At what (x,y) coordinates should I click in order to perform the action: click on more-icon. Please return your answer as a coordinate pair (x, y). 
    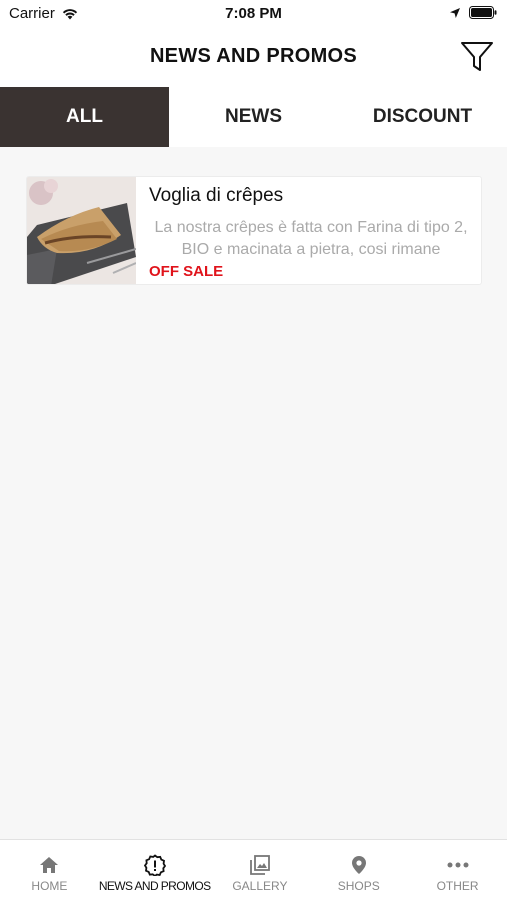
    Looking at the image, I should click on (458, 865).